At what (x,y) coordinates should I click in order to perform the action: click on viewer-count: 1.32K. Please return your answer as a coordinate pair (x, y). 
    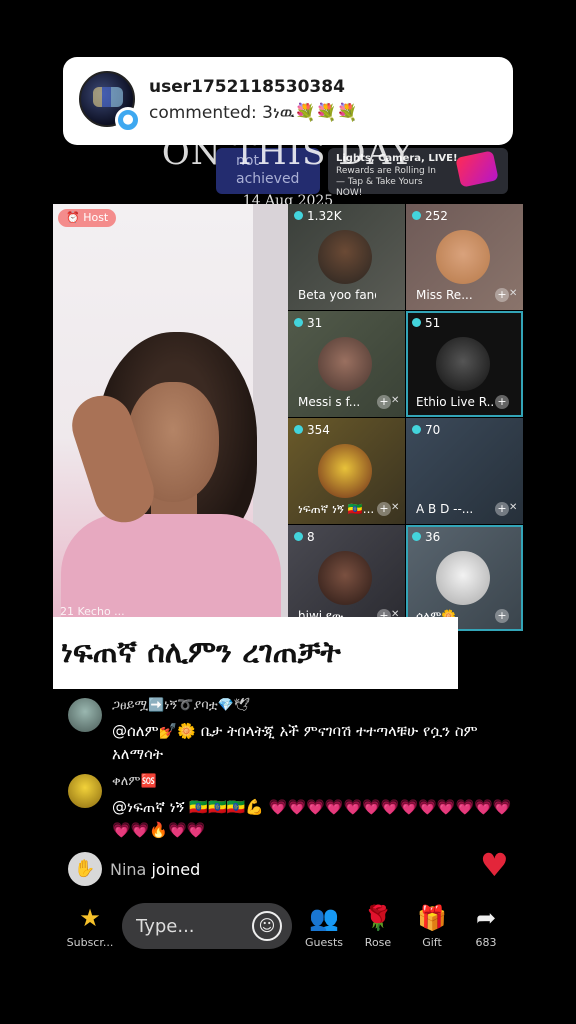
    Looking at the image, I should click on (318, 216).